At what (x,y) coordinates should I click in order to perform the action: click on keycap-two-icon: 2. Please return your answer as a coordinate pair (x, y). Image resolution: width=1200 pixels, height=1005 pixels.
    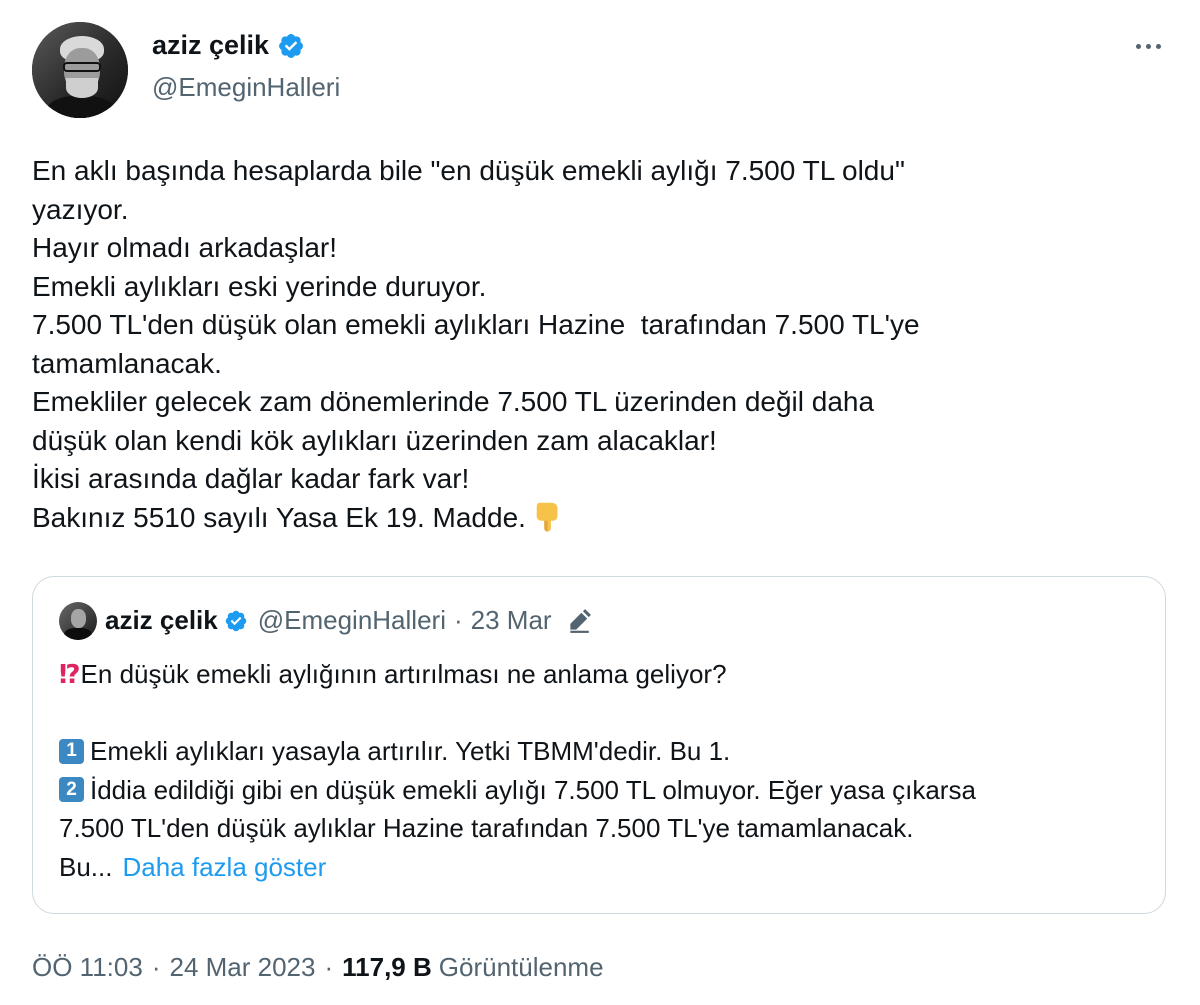
    Looking at the image, I should click on (71, 790).